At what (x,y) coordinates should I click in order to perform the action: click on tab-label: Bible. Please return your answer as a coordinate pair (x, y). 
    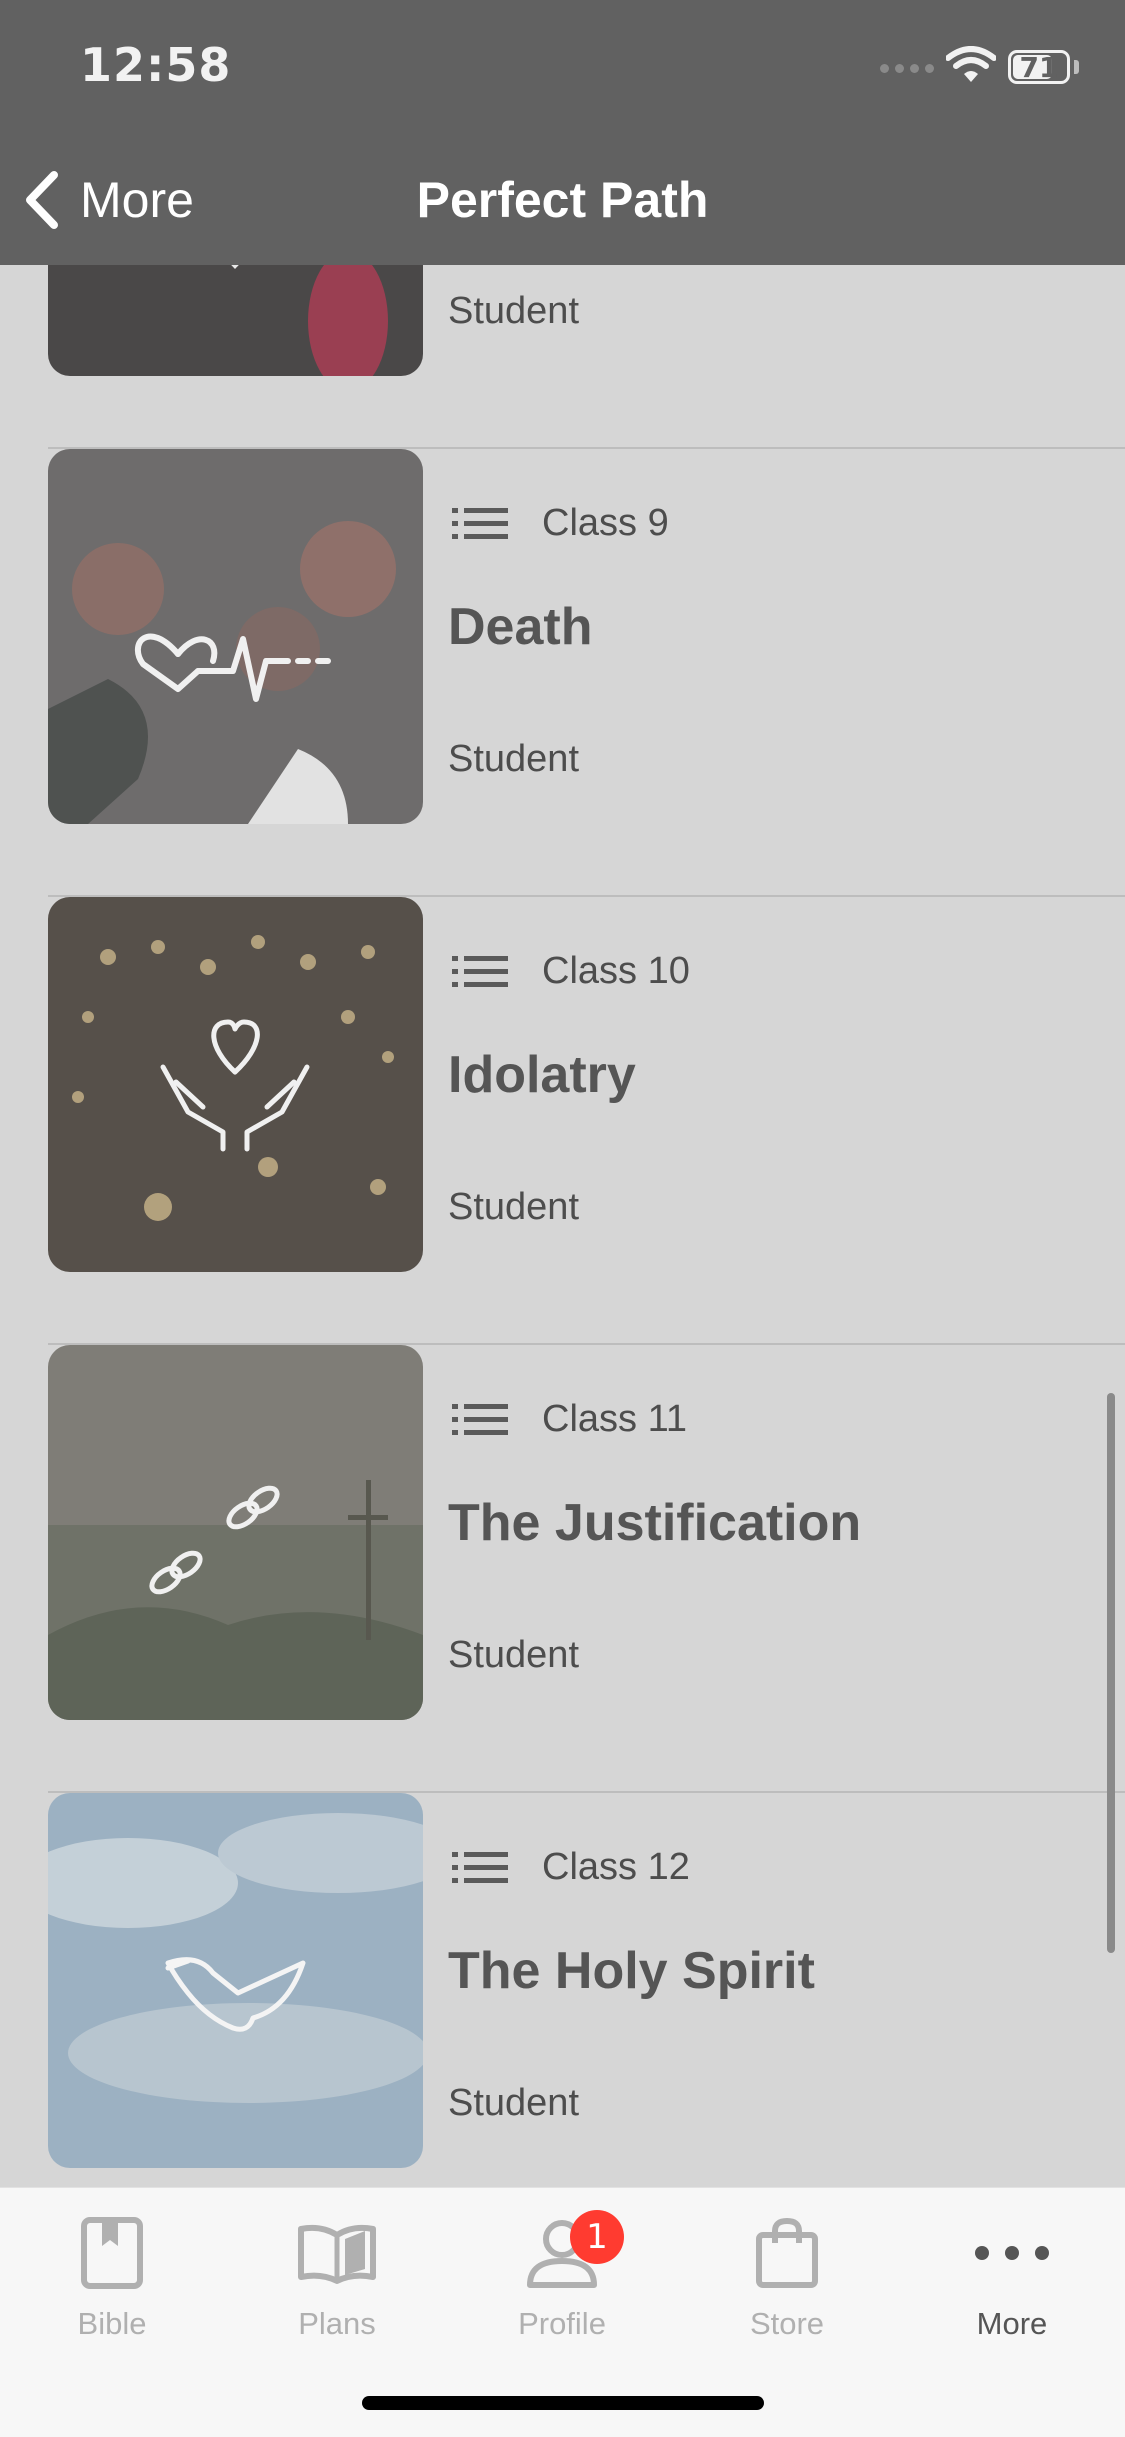
    Looking at the image, I should click on (112, 2323).